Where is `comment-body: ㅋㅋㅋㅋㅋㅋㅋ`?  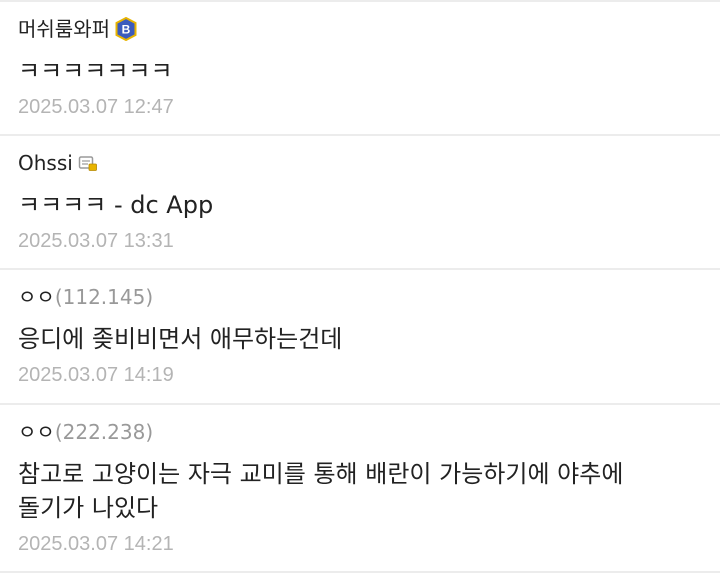 comment-body: ㅋㅋㅋㅋㅋㅋㅋ is located at coordinates (95, 71).